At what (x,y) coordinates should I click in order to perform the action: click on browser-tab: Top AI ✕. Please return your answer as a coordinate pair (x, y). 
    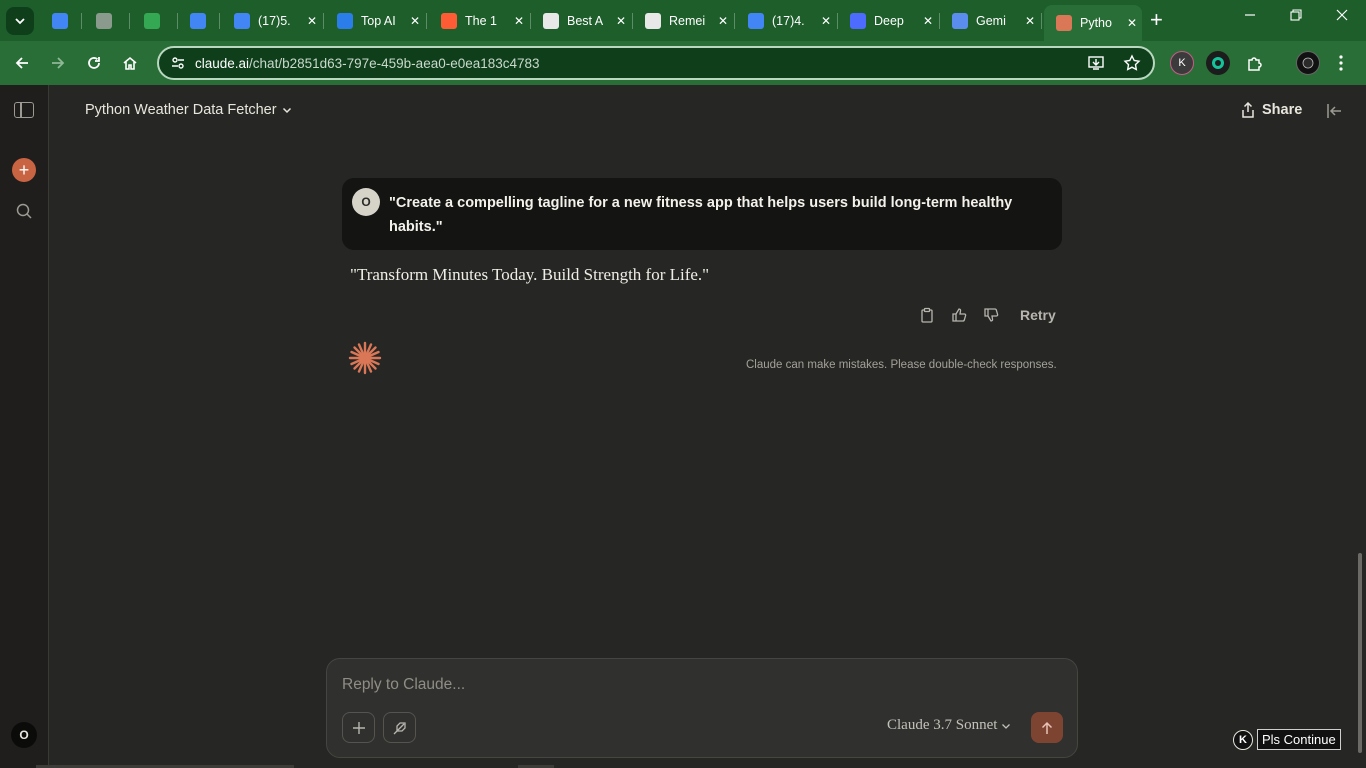
    Looking at the image, I should click on (376, 21).